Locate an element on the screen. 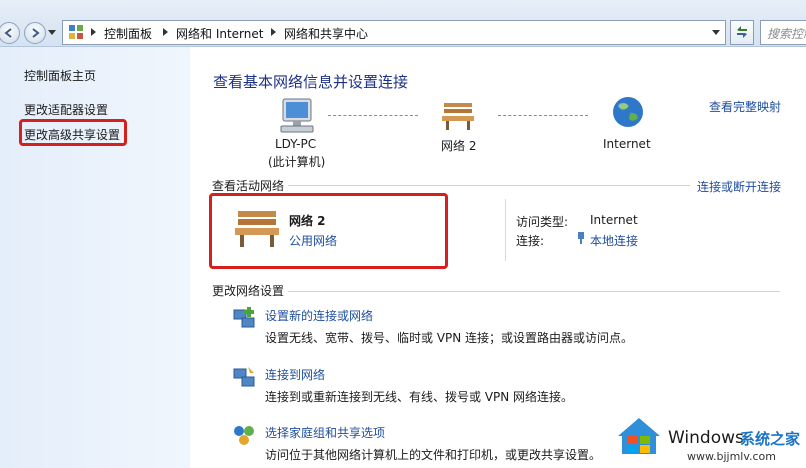  refresh-icon is located at coordinates (742, 32).